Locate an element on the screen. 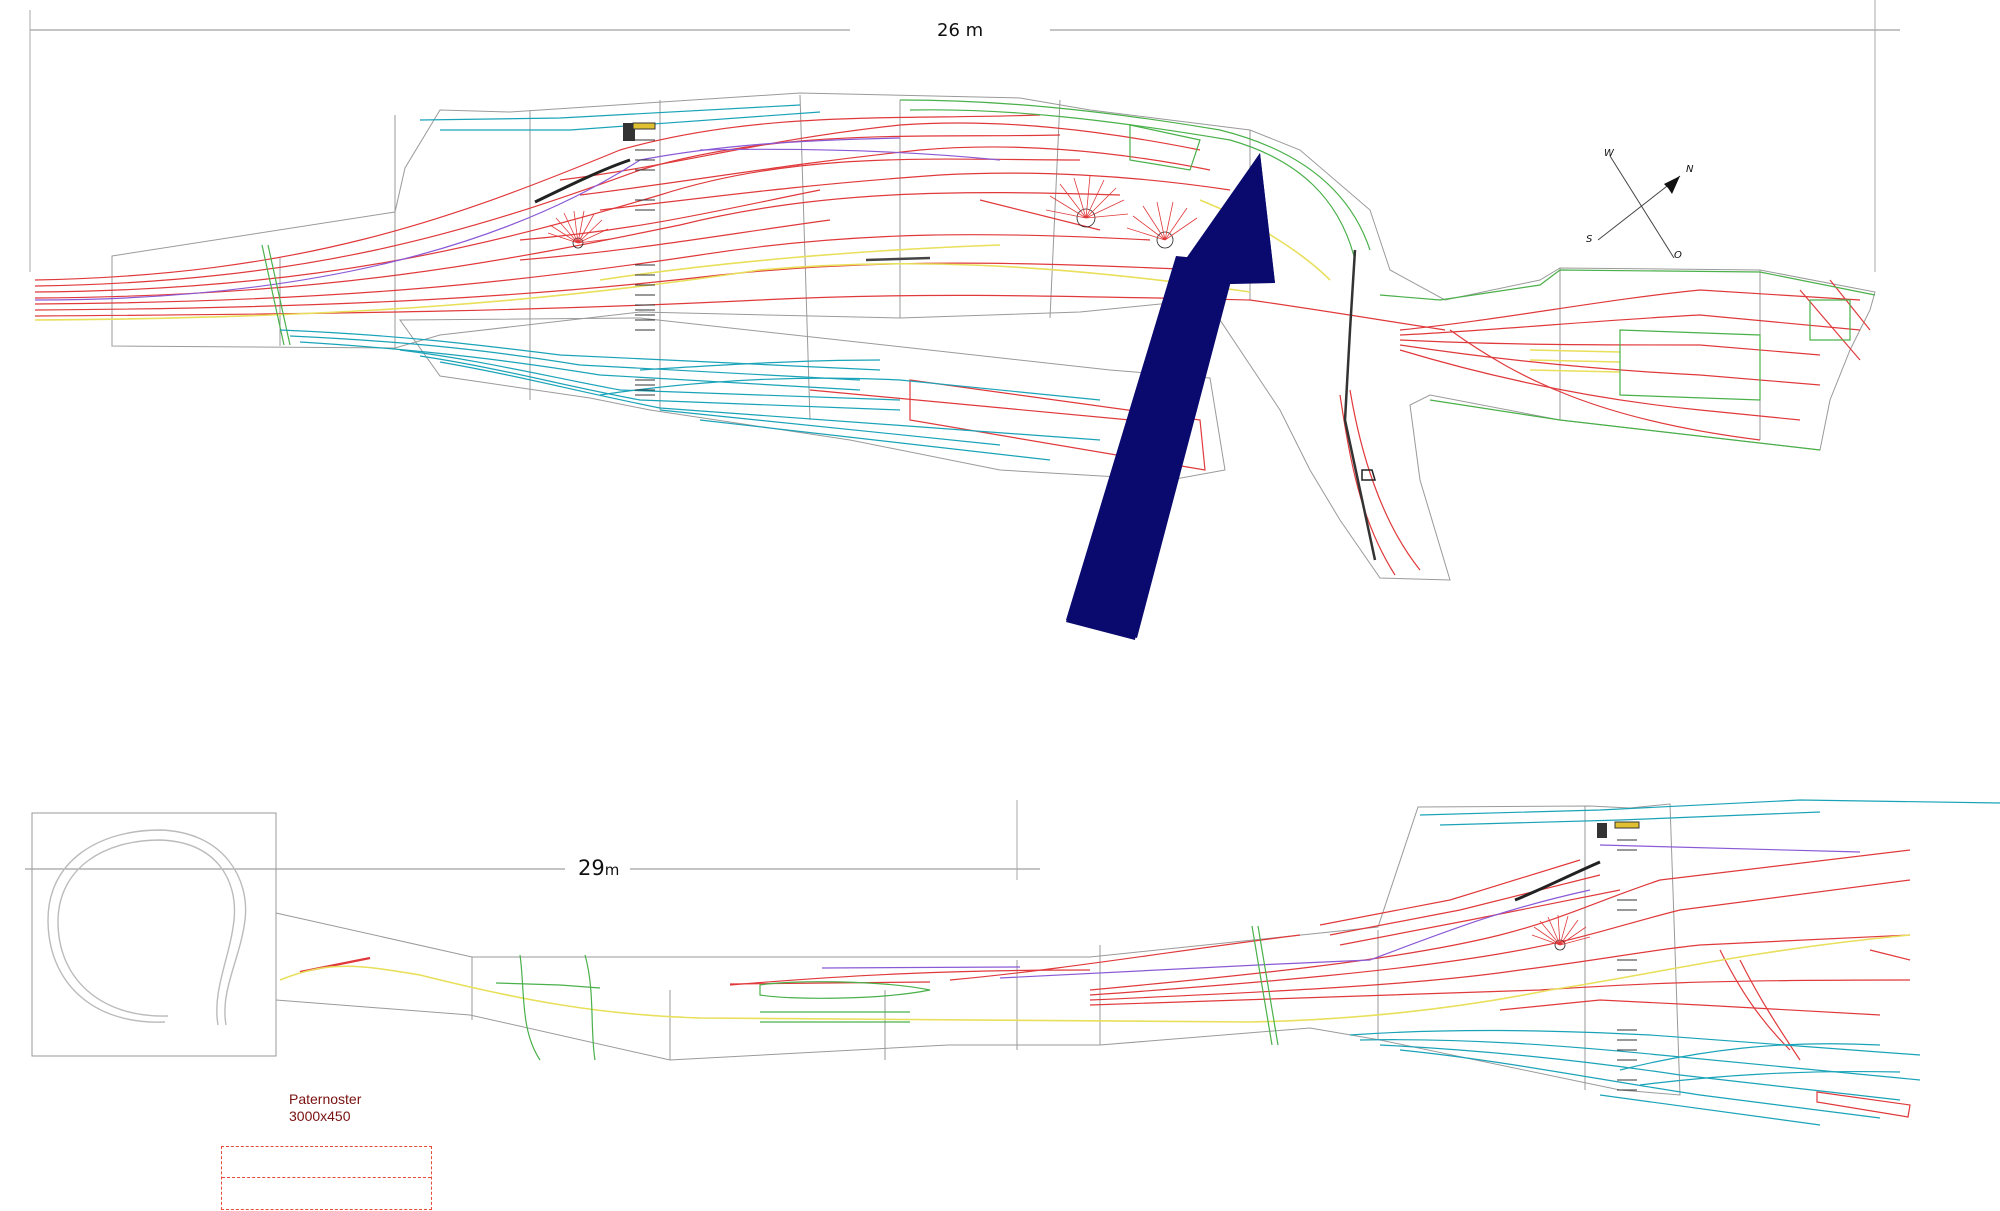 This screenshot has height=1211, width=2000. compass-label-o: O is located at coordinates (1678, 255).